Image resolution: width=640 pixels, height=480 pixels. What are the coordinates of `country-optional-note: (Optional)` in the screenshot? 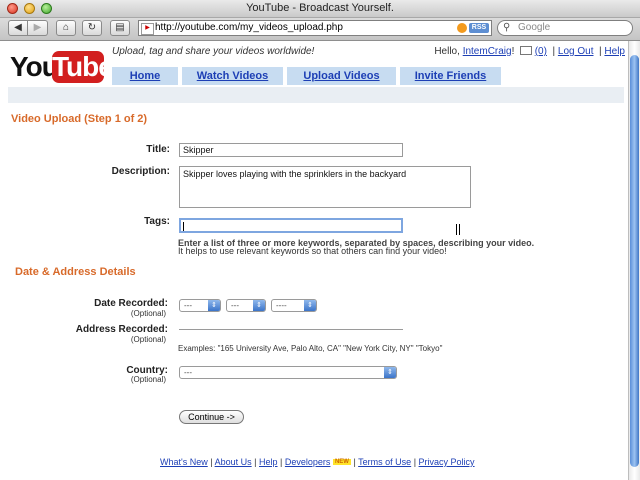 It's located at (148, 379).